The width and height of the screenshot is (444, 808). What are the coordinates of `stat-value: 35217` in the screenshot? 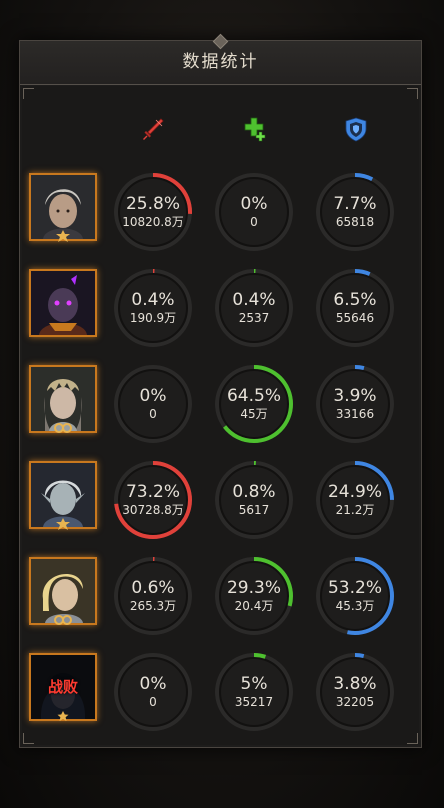 It's located at (254, 702).